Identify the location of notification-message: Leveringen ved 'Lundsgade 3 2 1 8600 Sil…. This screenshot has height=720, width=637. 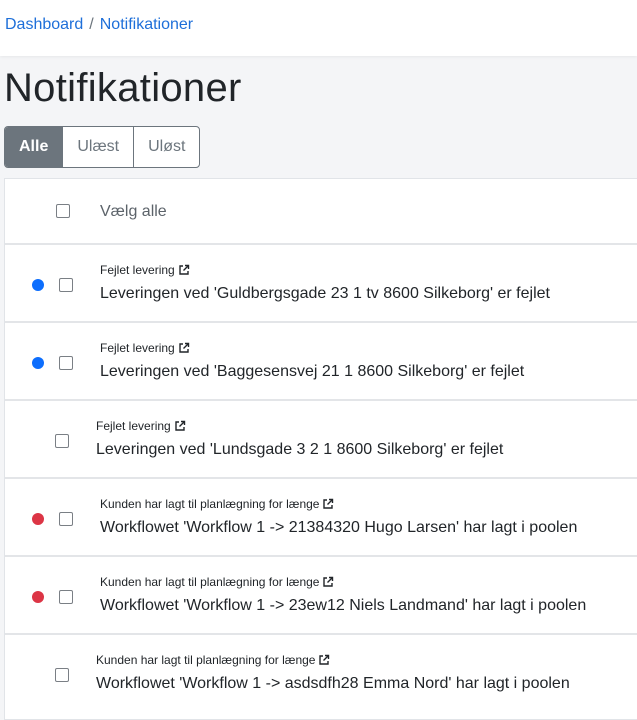
(300, 449).